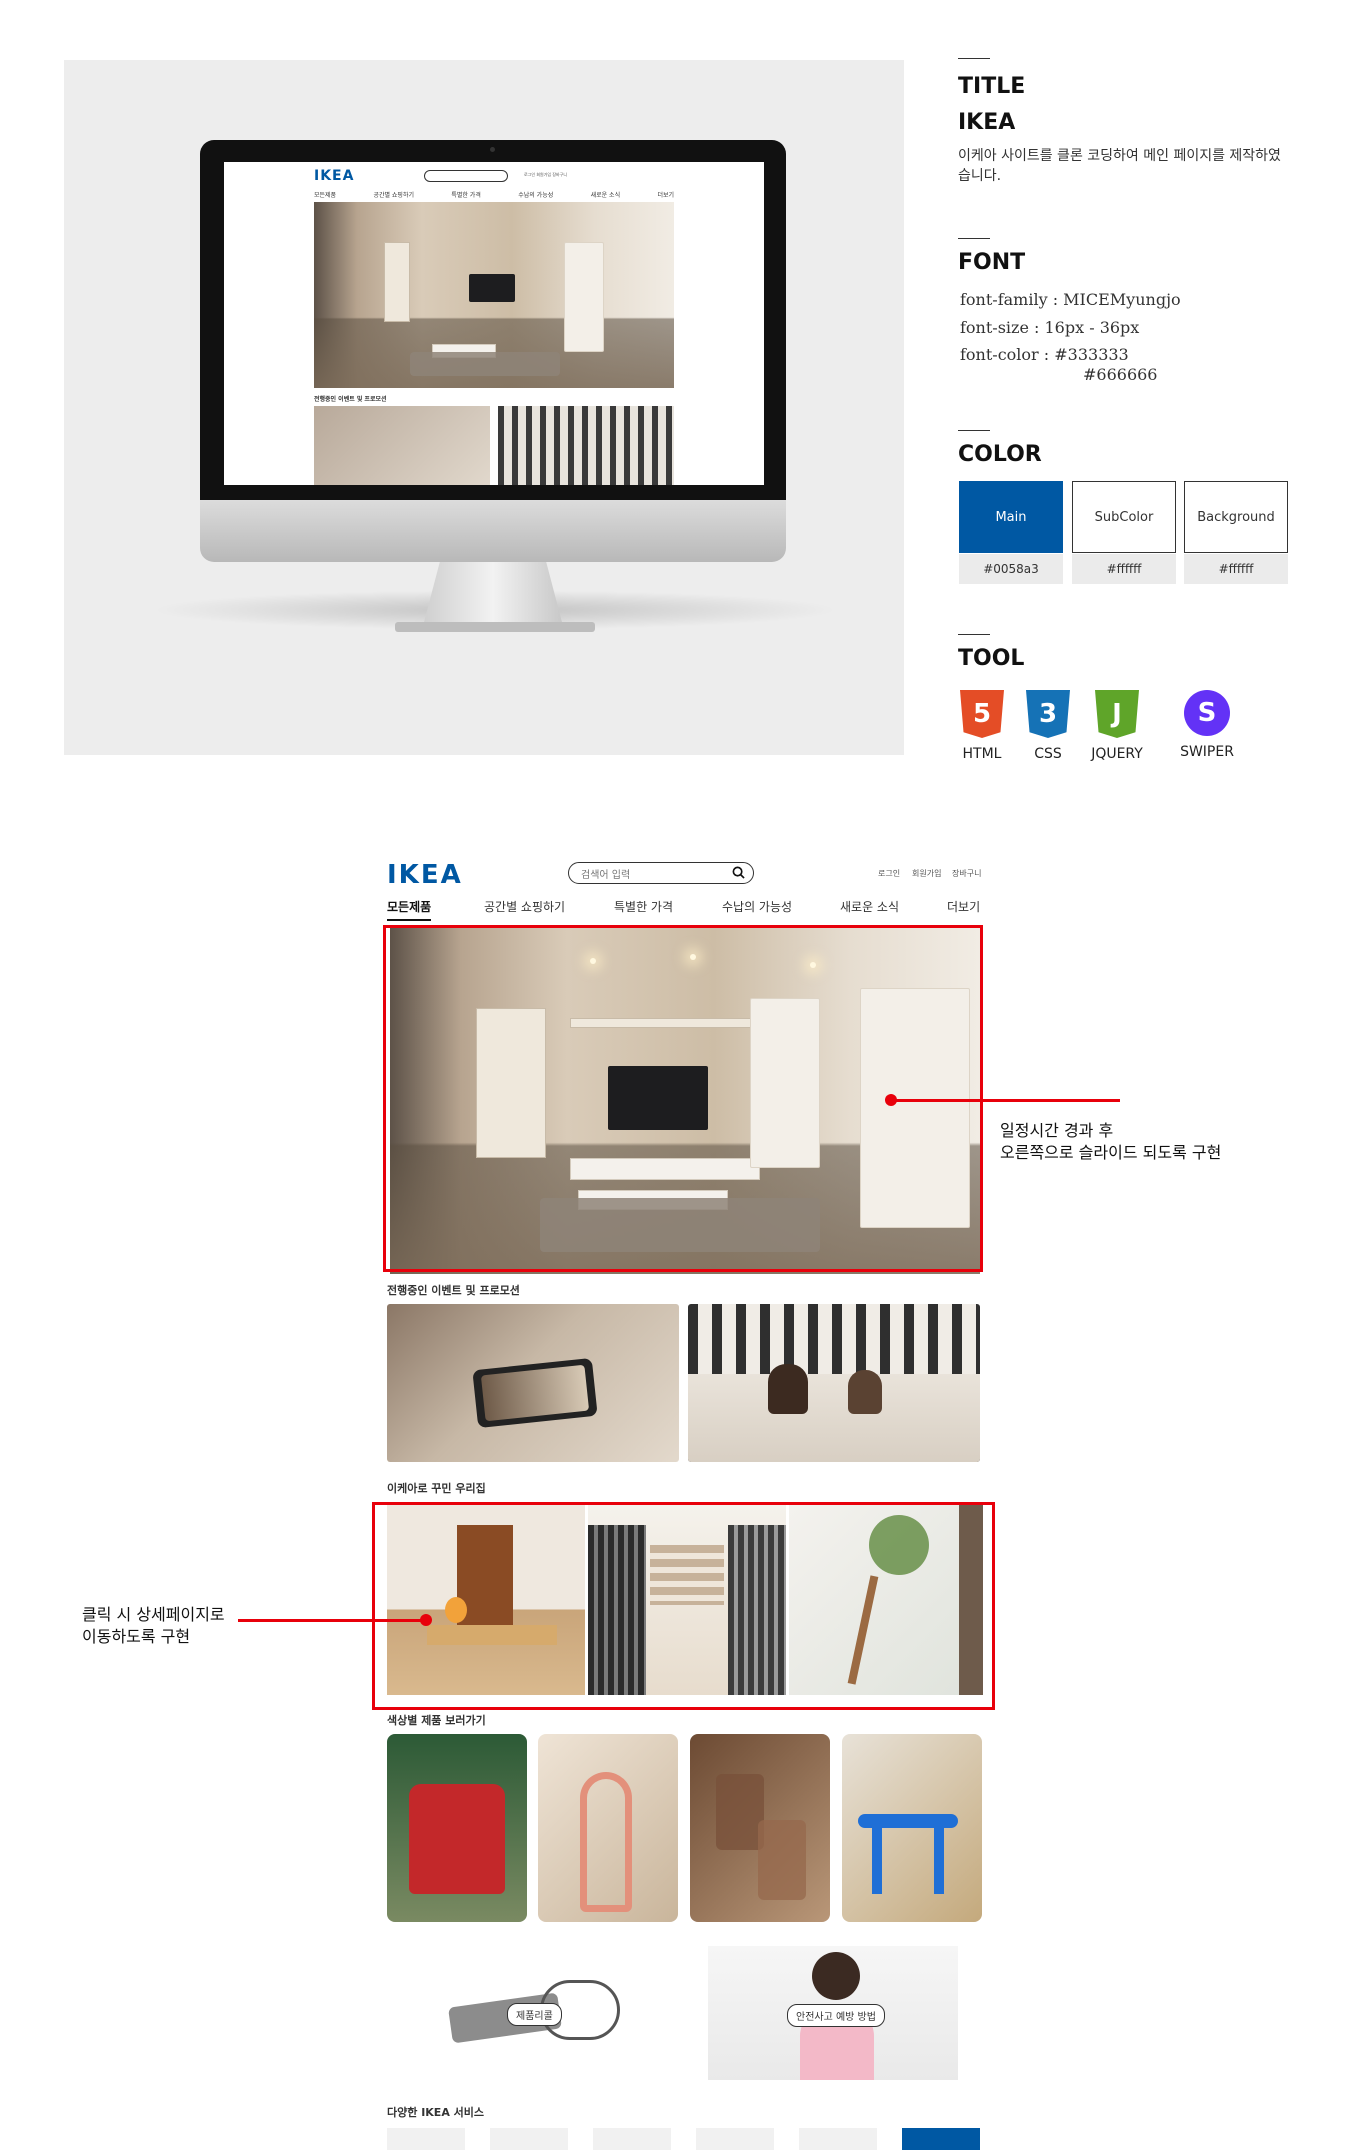 The image size is (1367, 2150). Describe the element at coordinates (436, 1720) in the screenshot. I see `colors-section-title: 색상별 제품 보러가기` at that location.